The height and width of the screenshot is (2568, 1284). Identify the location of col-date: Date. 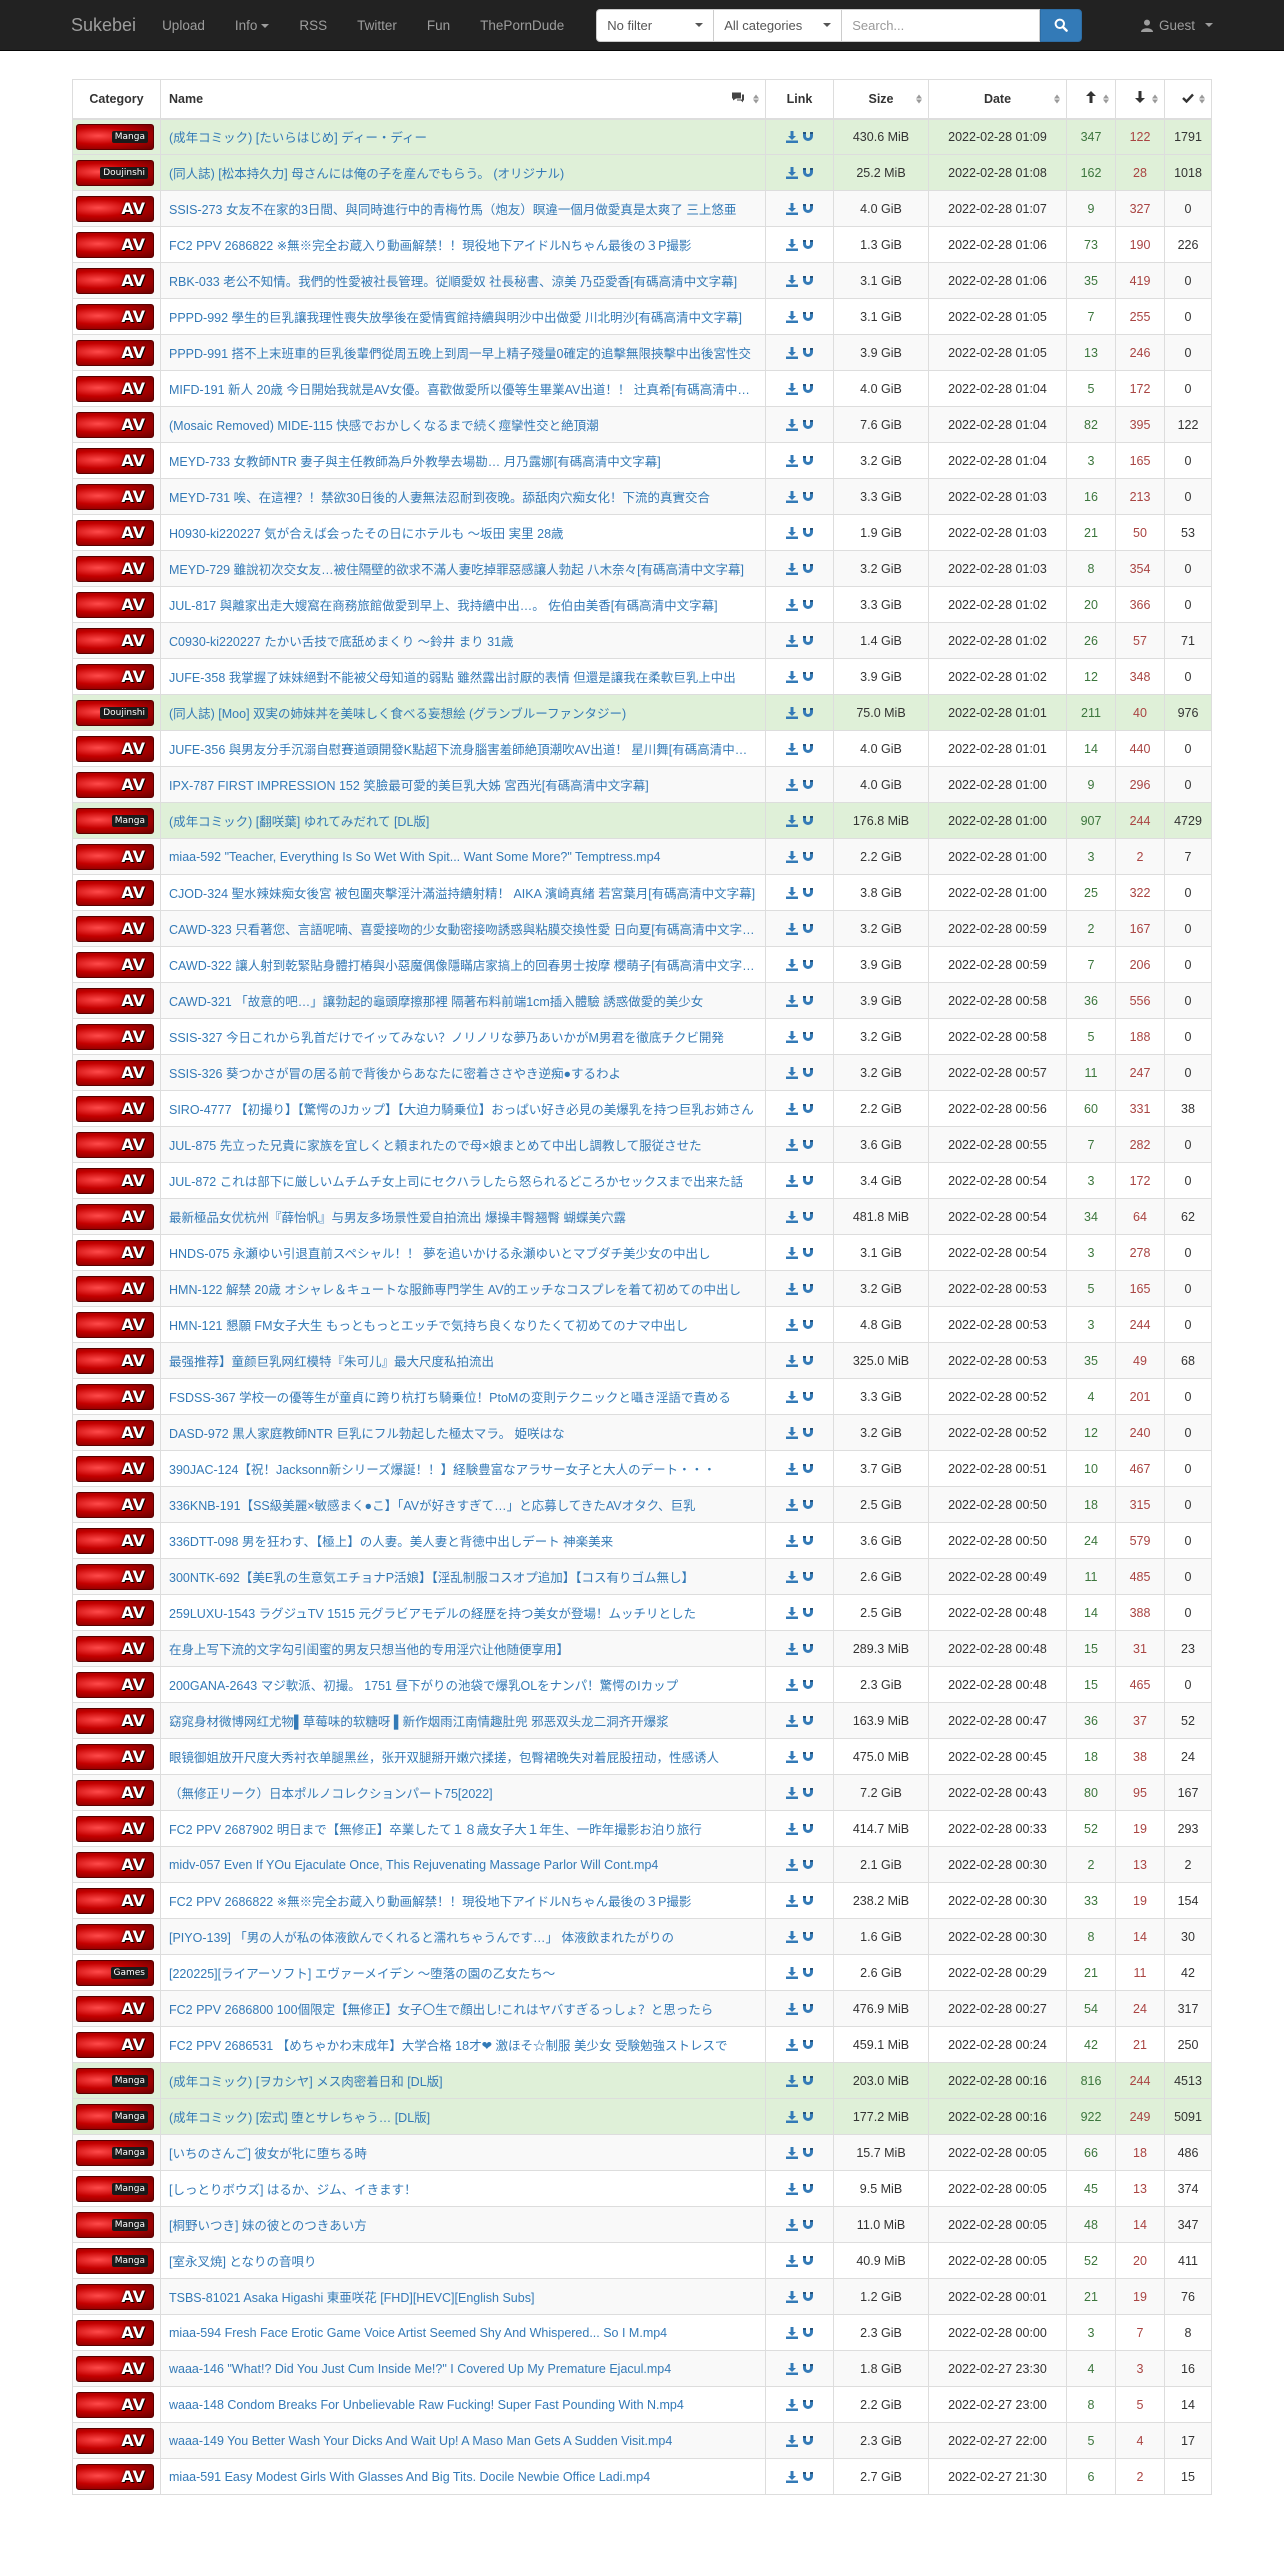
(997, 99).